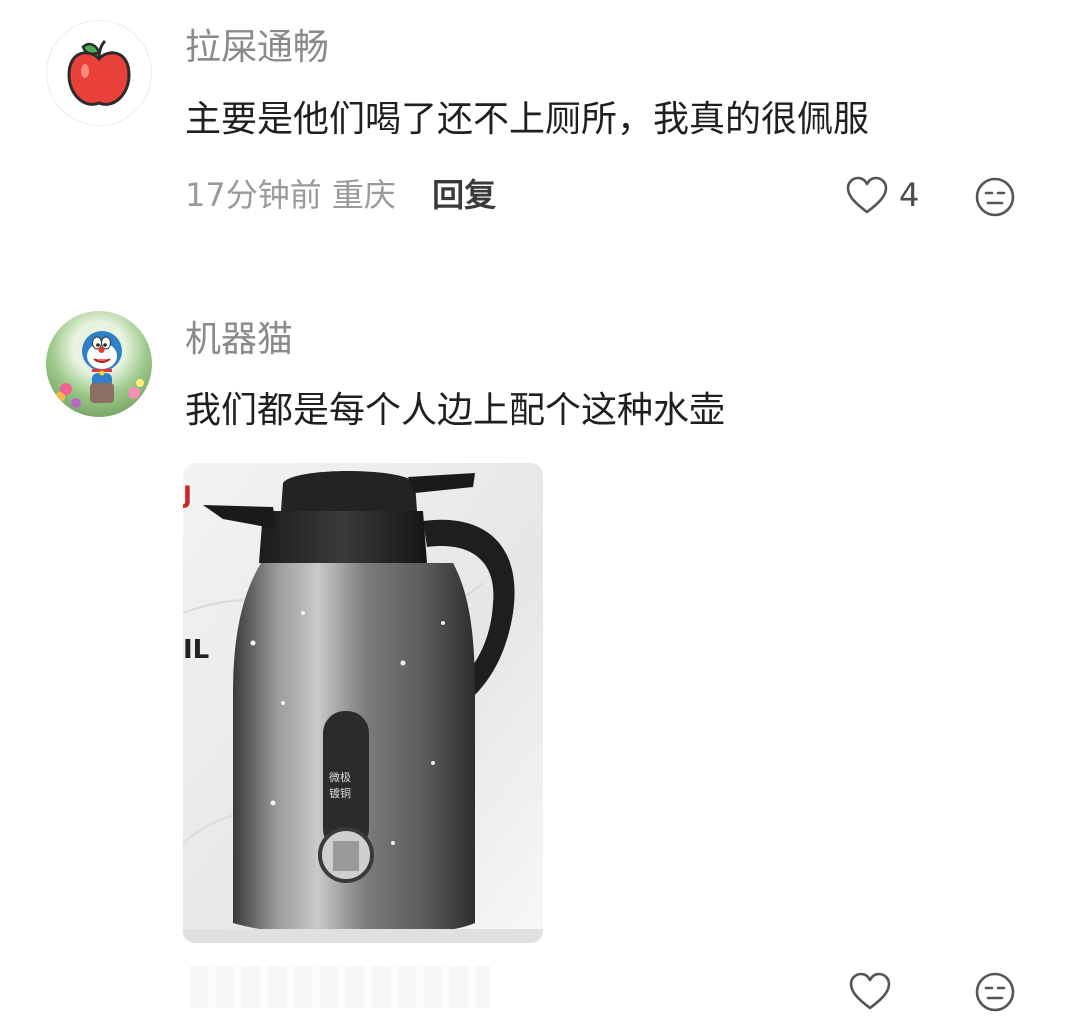 The width and height of the screenshot is (1079, 1025). I want to click on location: 重庆, so click(363, 195).